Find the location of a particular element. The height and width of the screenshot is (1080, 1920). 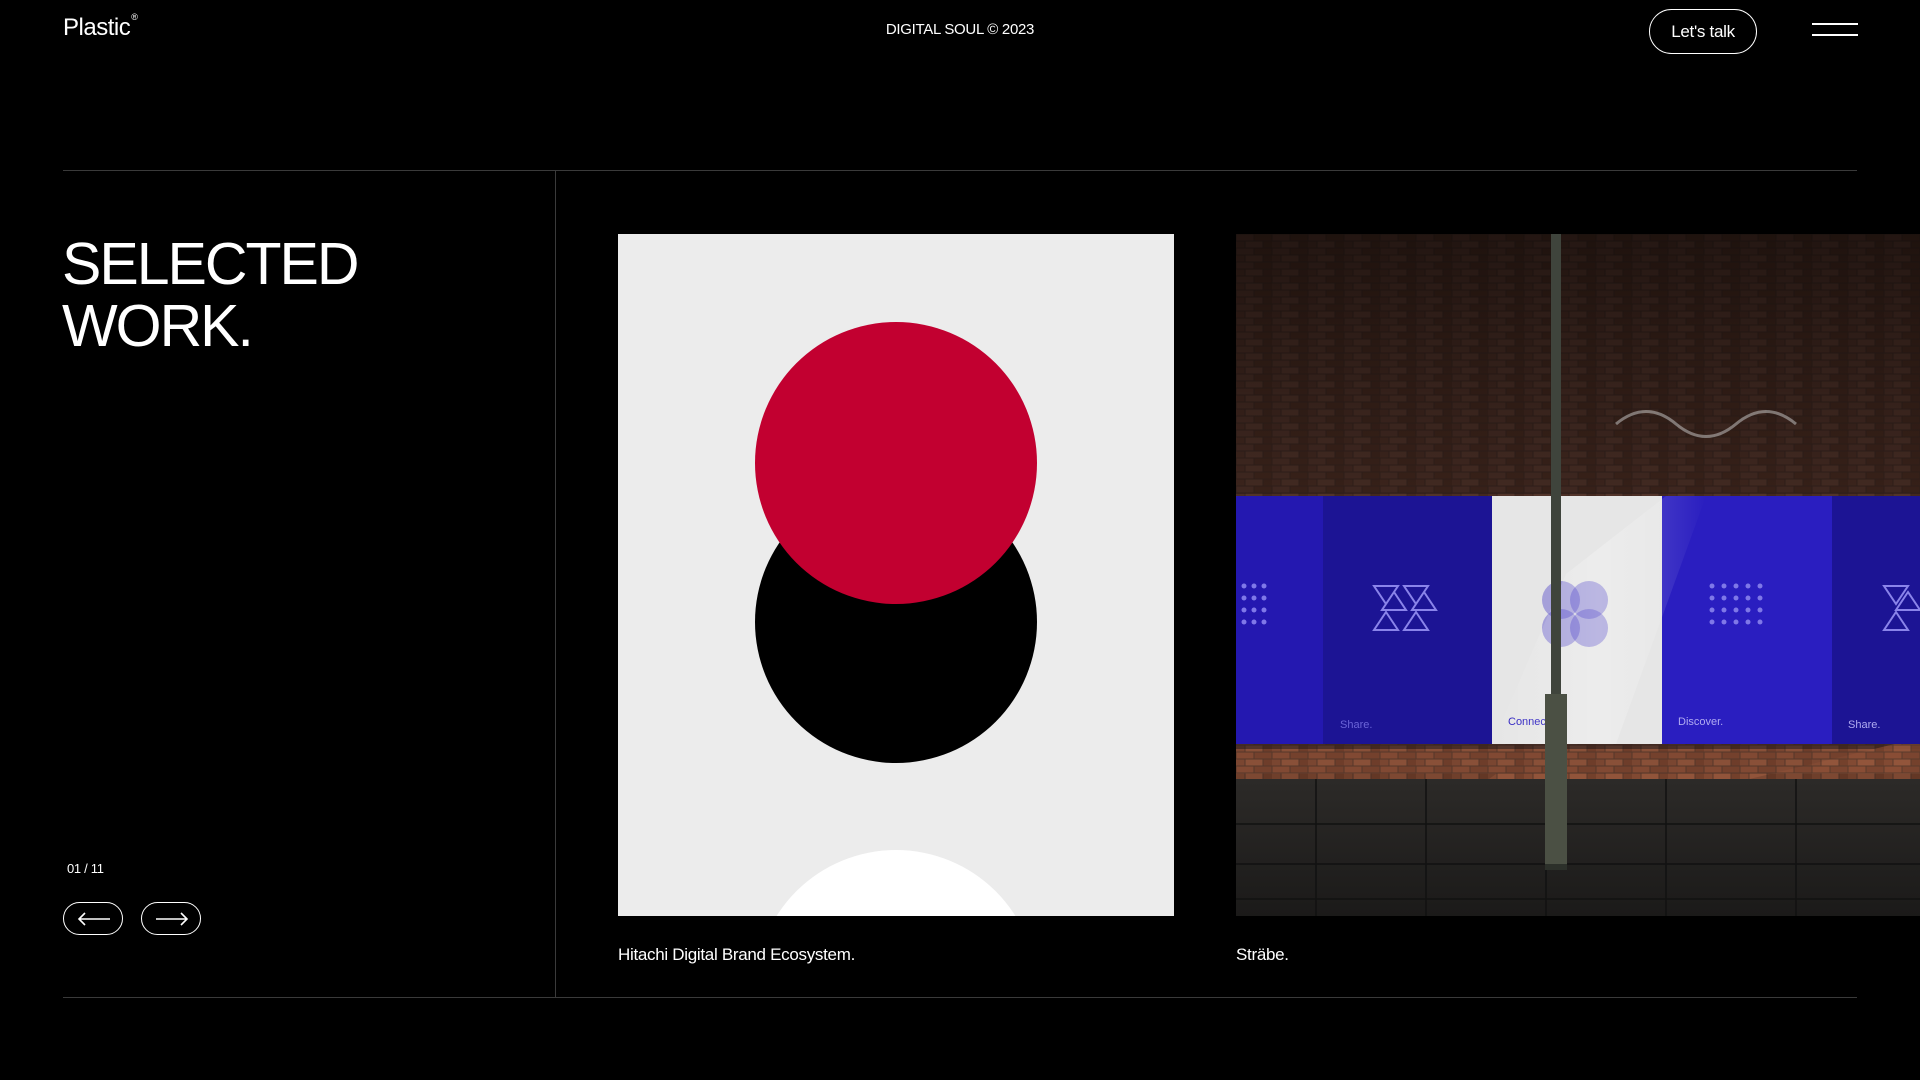

next-slide-button is located at coordinates (171, 918).